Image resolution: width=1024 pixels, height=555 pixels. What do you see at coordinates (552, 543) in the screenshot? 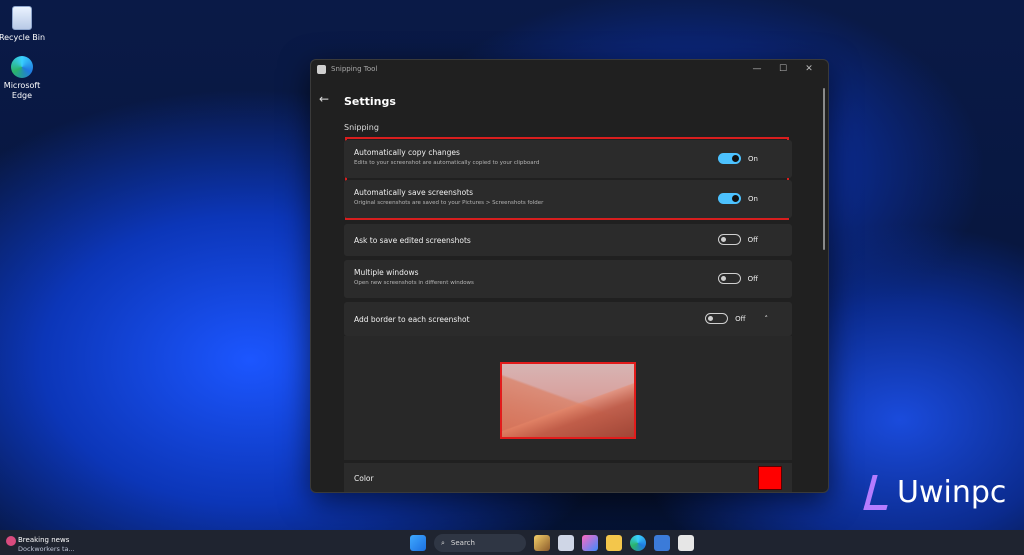
I see `taskbar-icons: ⌕ Search` at bounding box center [552, 543].